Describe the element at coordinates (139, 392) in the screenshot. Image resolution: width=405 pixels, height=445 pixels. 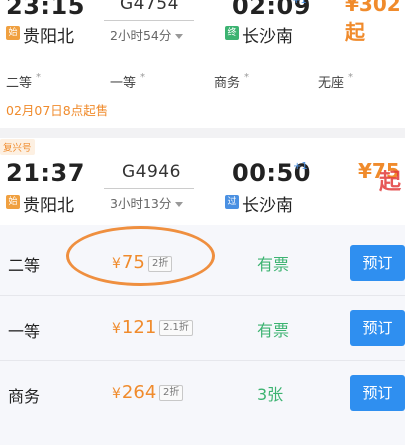
I see `price-value: 264` at that location.